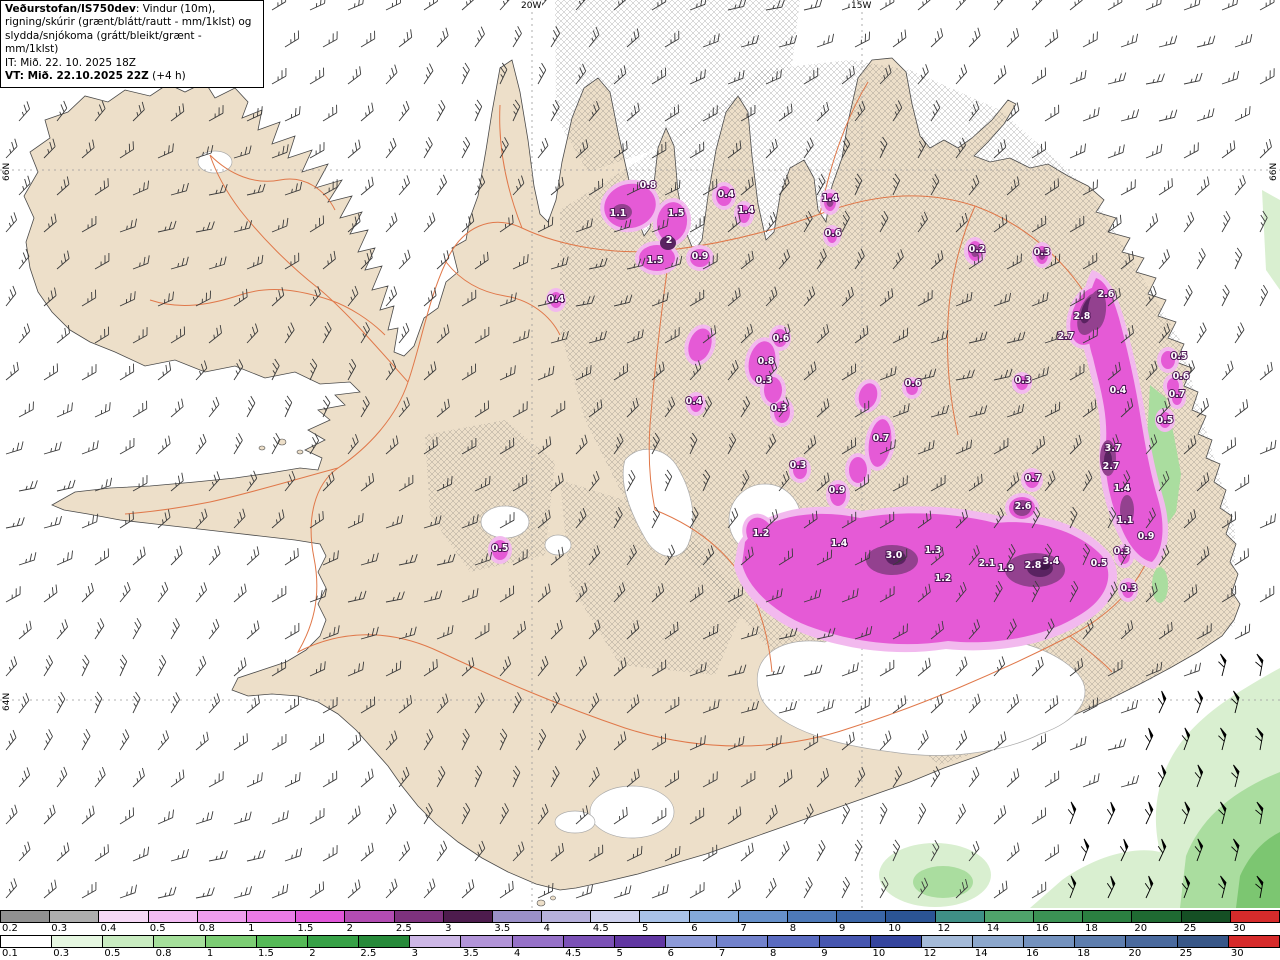  What do you see at coordinates (618, 213) in the screenshot?
I see `precip-value-label: 1.1` at bounding box center [618, 213].